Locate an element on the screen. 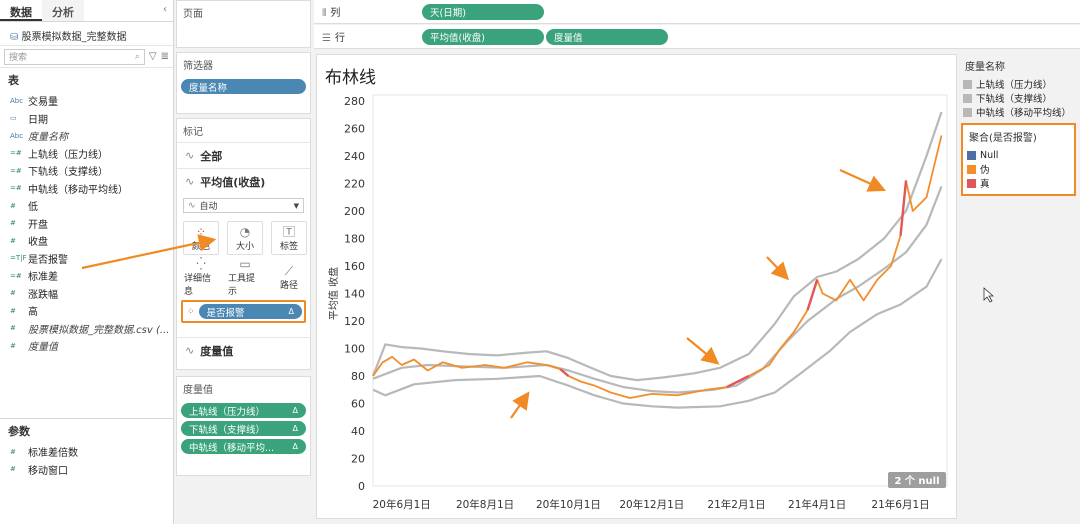 The width and height of the screenshot is (1080, 524). datasource-item: ⛁ 股票模拟数据_完整数据 is located at coordinates (86, 34).